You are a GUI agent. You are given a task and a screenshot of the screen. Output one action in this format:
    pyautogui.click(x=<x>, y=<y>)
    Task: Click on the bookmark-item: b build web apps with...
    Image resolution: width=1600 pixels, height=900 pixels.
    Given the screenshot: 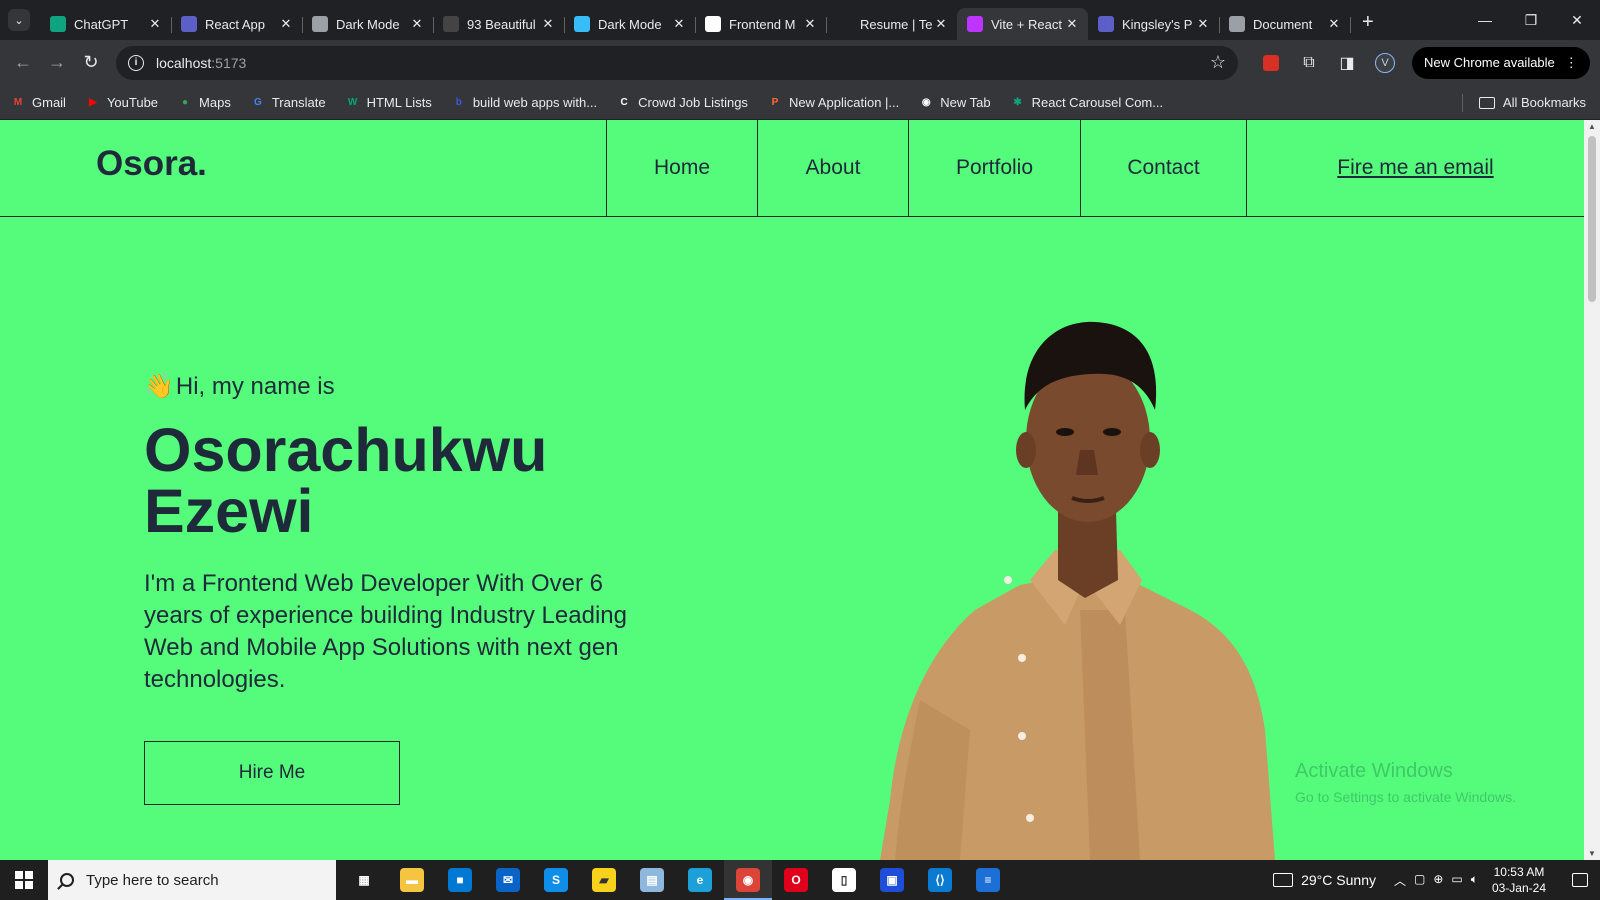 What is the action you would take?
    pyautogui.click(x=524, y=102)
    